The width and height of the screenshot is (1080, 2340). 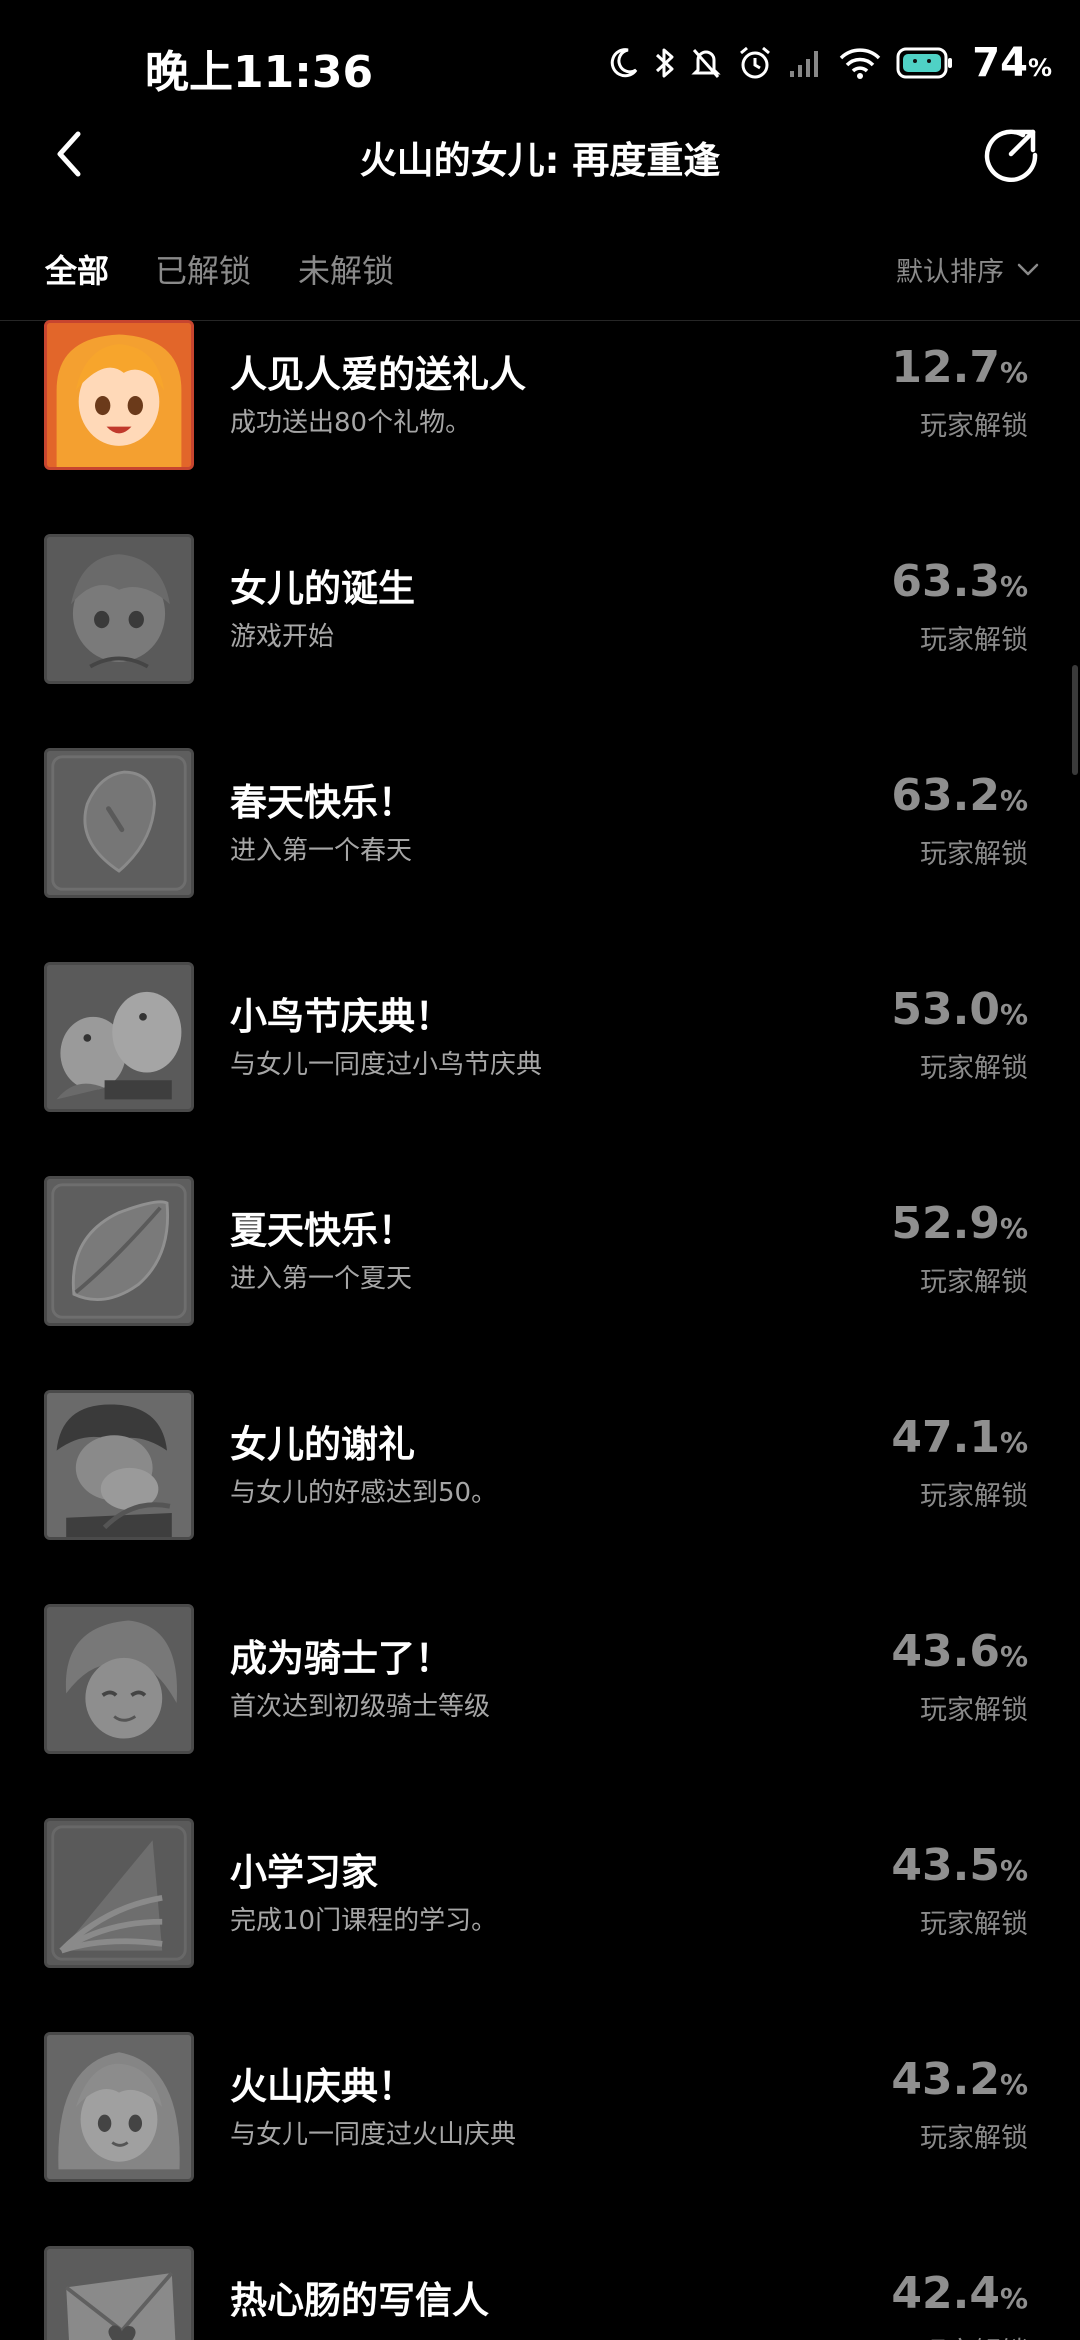 I want to click on list-item: 成为骑士了！ 首次达到初级骑士等级 43.6% 玩家解锁, so click(x=540, y=1679).